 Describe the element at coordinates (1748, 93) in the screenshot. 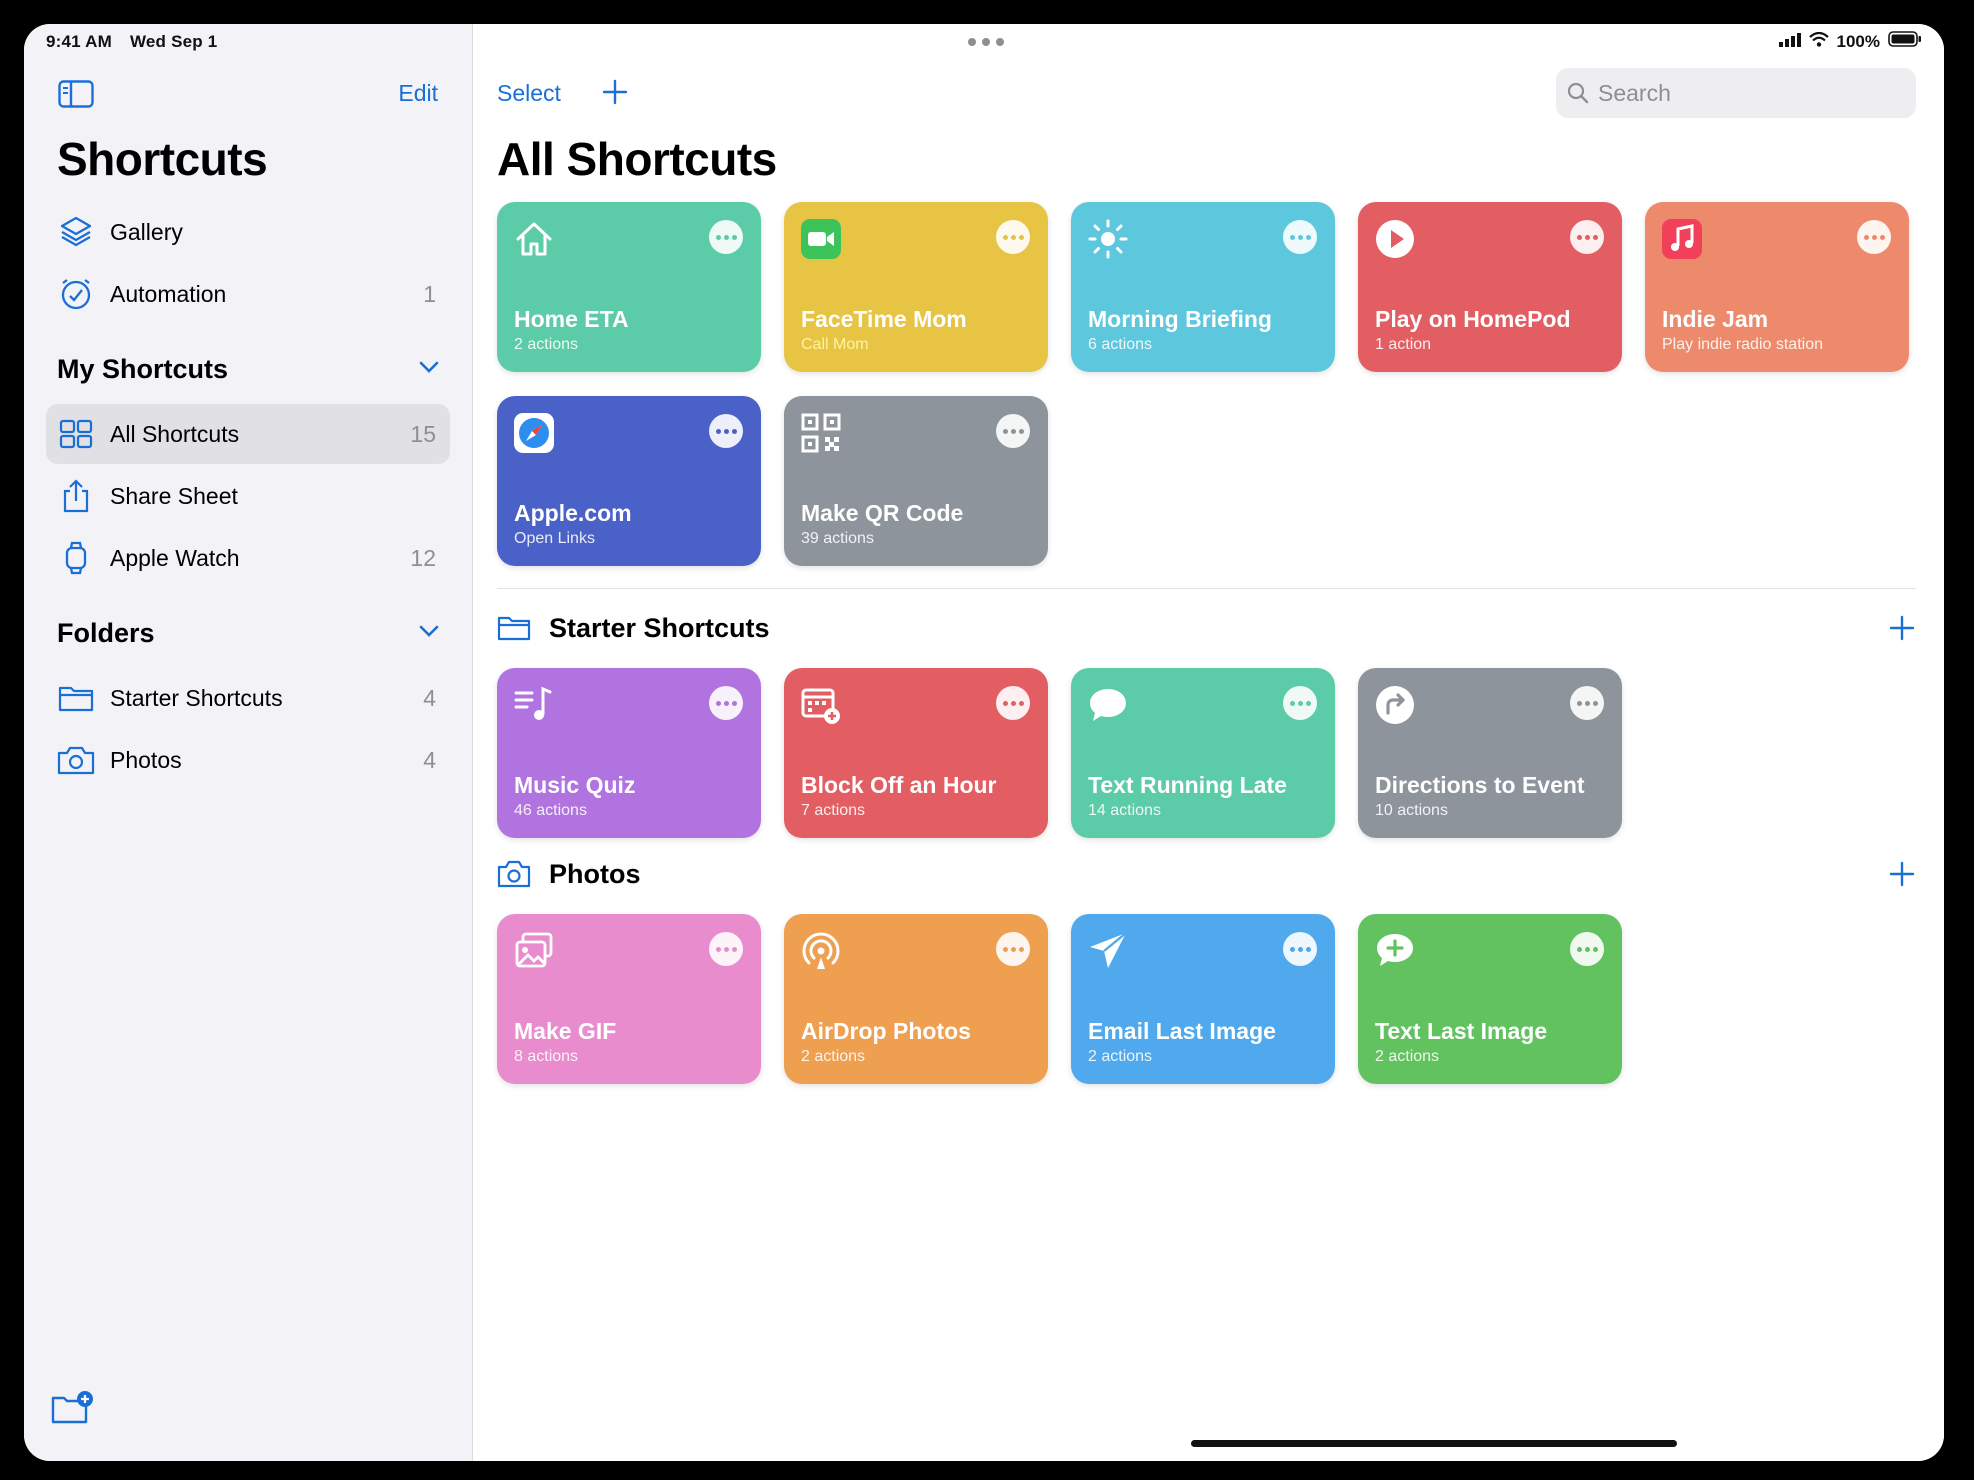

I see `search-input` at that location.